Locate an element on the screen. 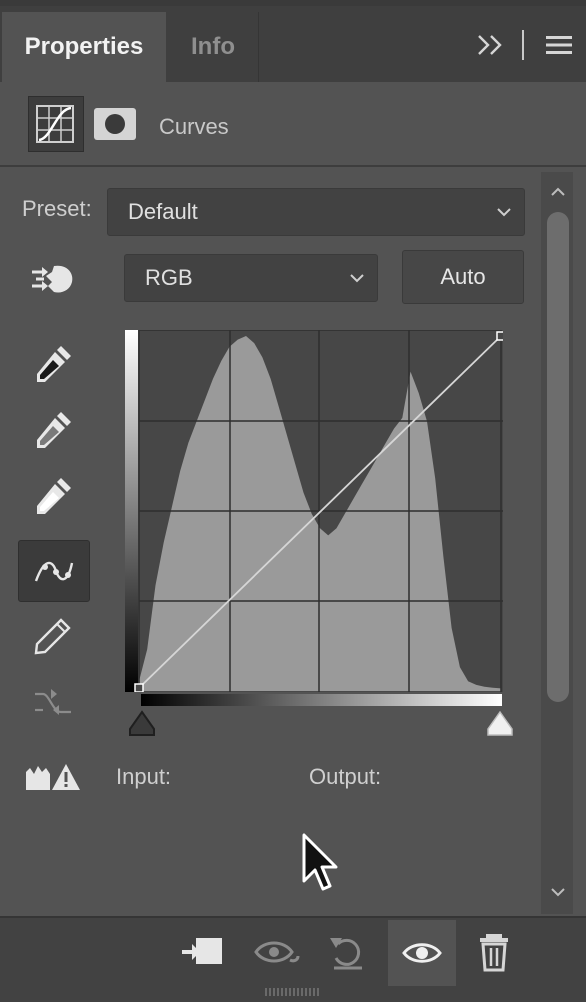 The image size is (586, 1002). curves-adjustment-icon is located at coordinates (56, 124).